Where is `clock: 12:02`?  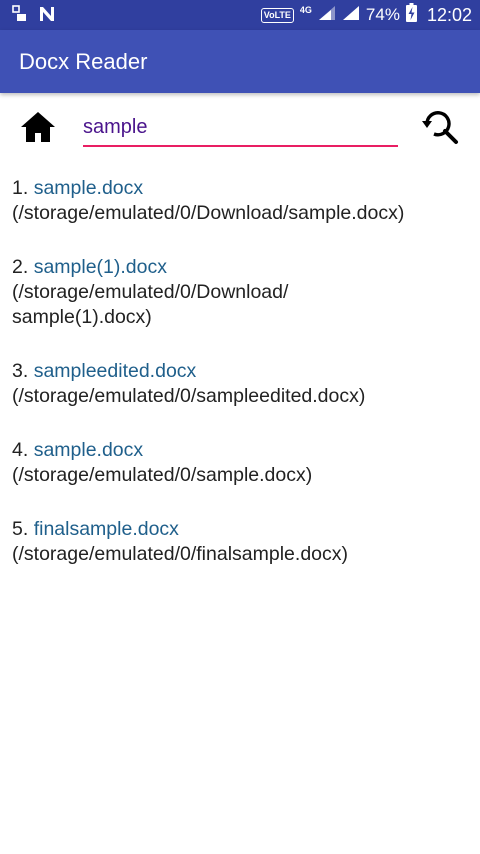 clock: 12:02 is located at coordinates (449, 14).